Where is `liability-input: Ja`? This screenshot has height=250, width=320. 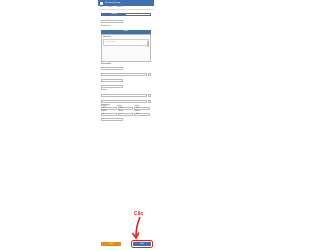 liability-input: Ja is located at coordinates (109, 114).